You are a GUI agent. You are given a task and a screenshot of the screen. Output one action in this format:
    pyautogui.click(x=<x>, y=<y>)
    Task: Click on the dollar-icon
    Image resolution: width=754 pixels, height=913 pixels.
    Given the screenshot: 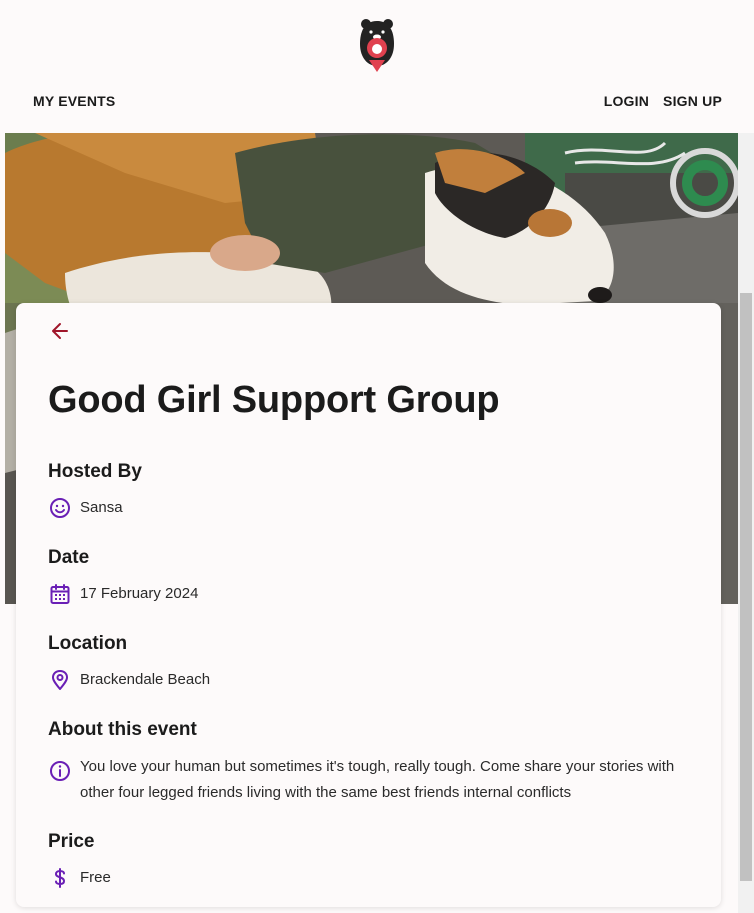 What is the action you would take?
    pyautogui.click(x=60, y=878)
    